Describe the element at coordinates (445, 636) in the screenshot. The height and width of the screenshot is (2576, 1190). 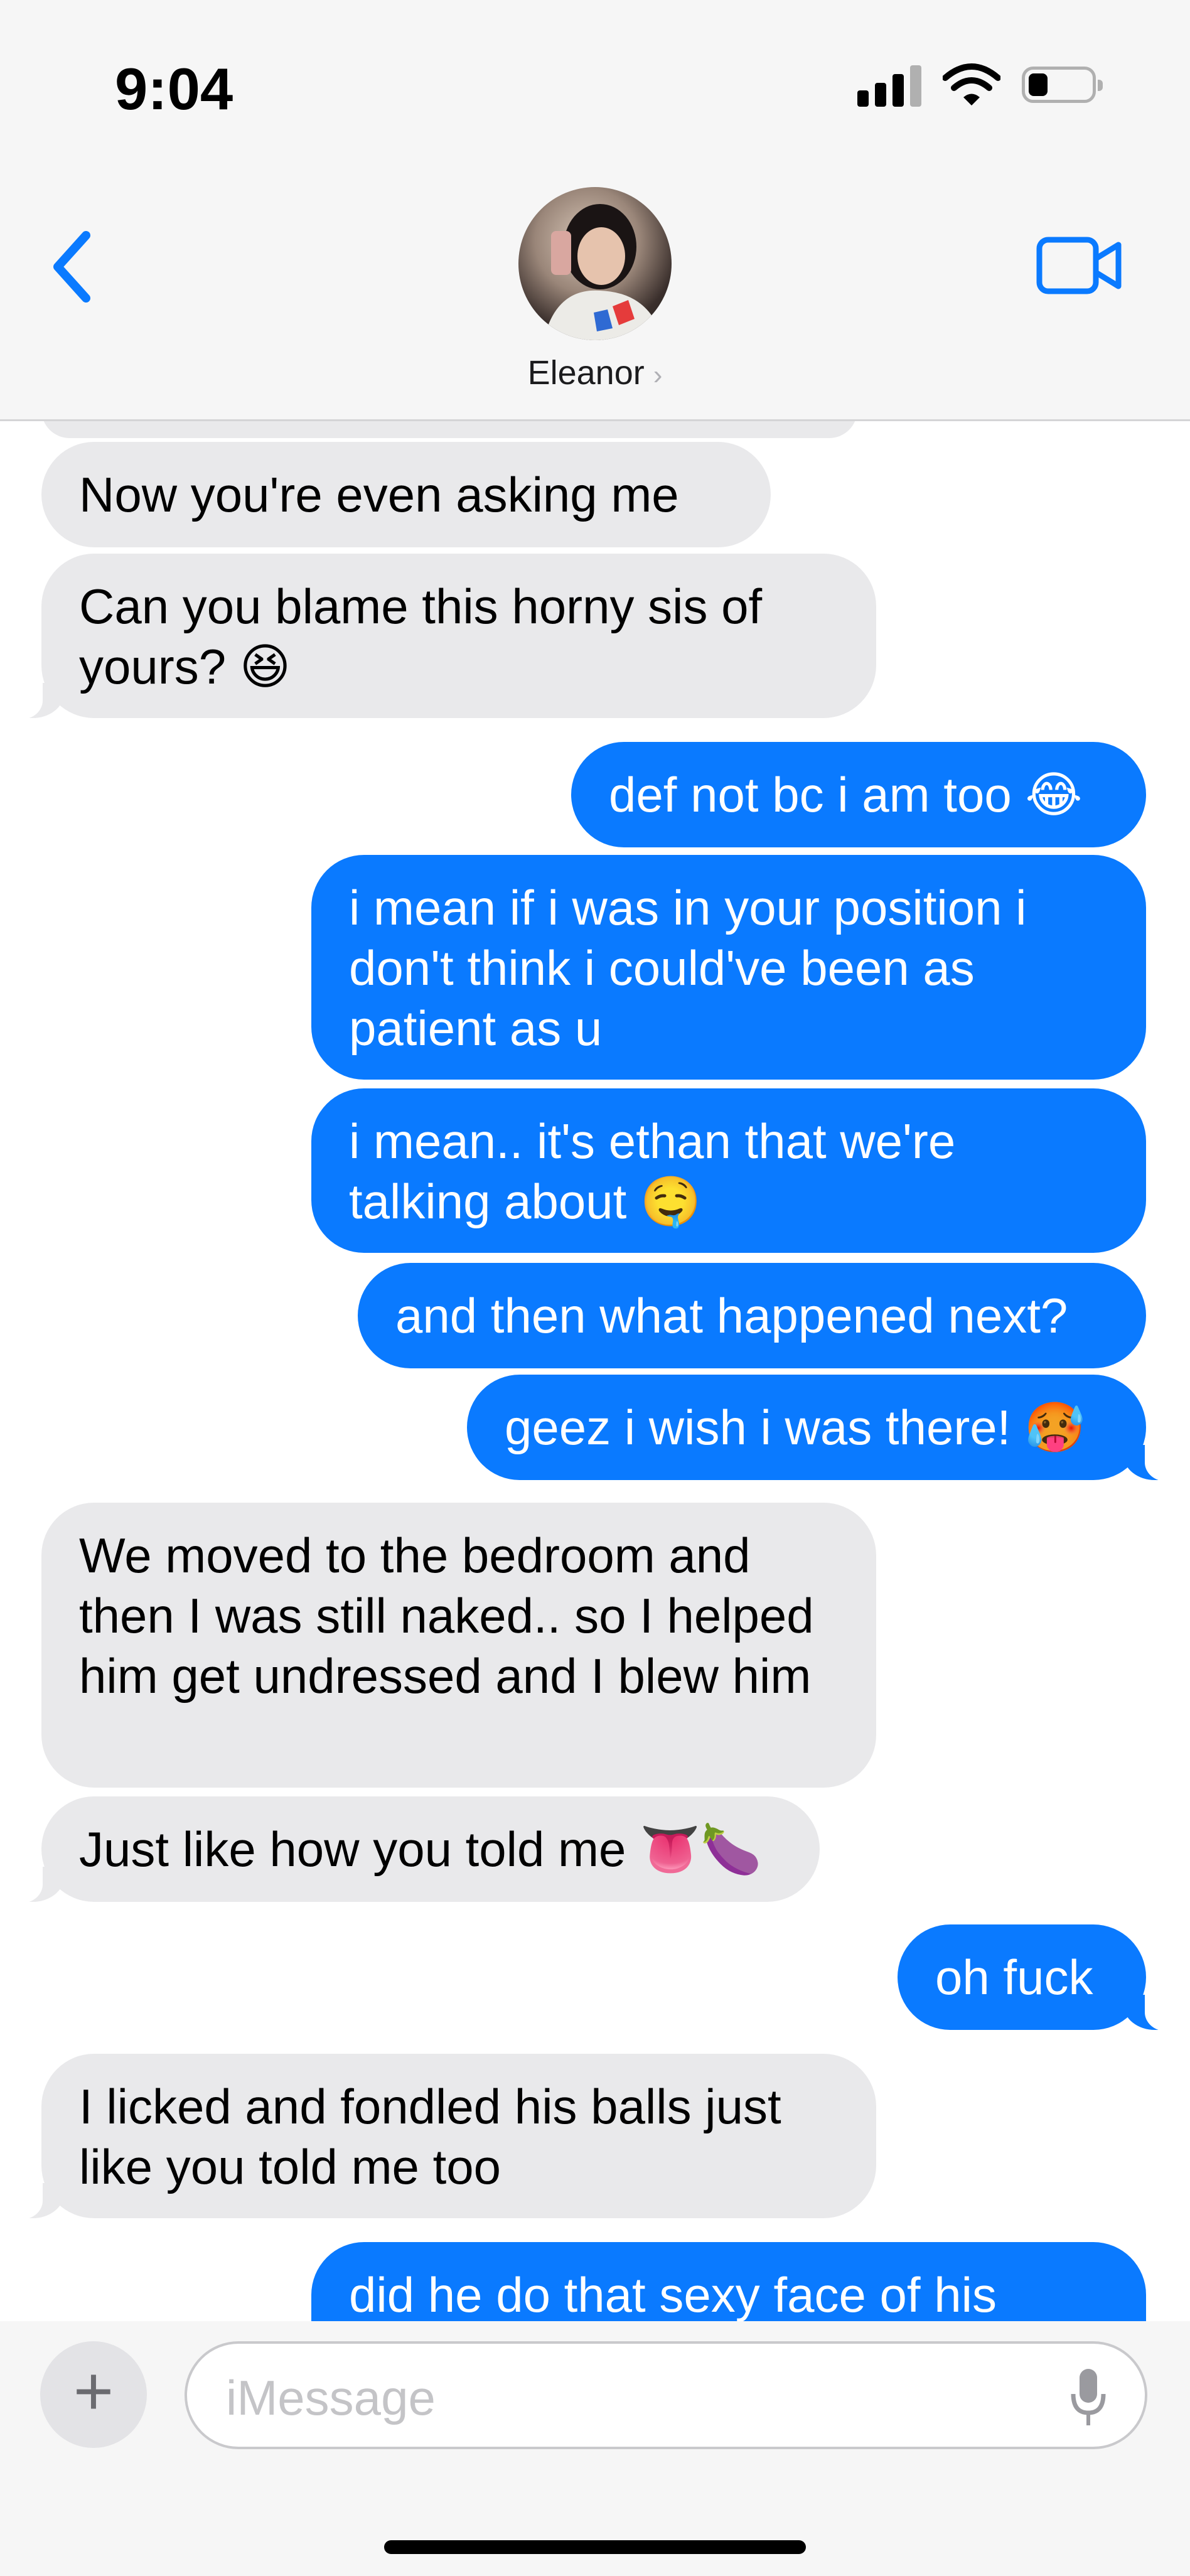
I see `message-bubble-incoming: Can you blame this horny sis of yours? 😆` at that location.